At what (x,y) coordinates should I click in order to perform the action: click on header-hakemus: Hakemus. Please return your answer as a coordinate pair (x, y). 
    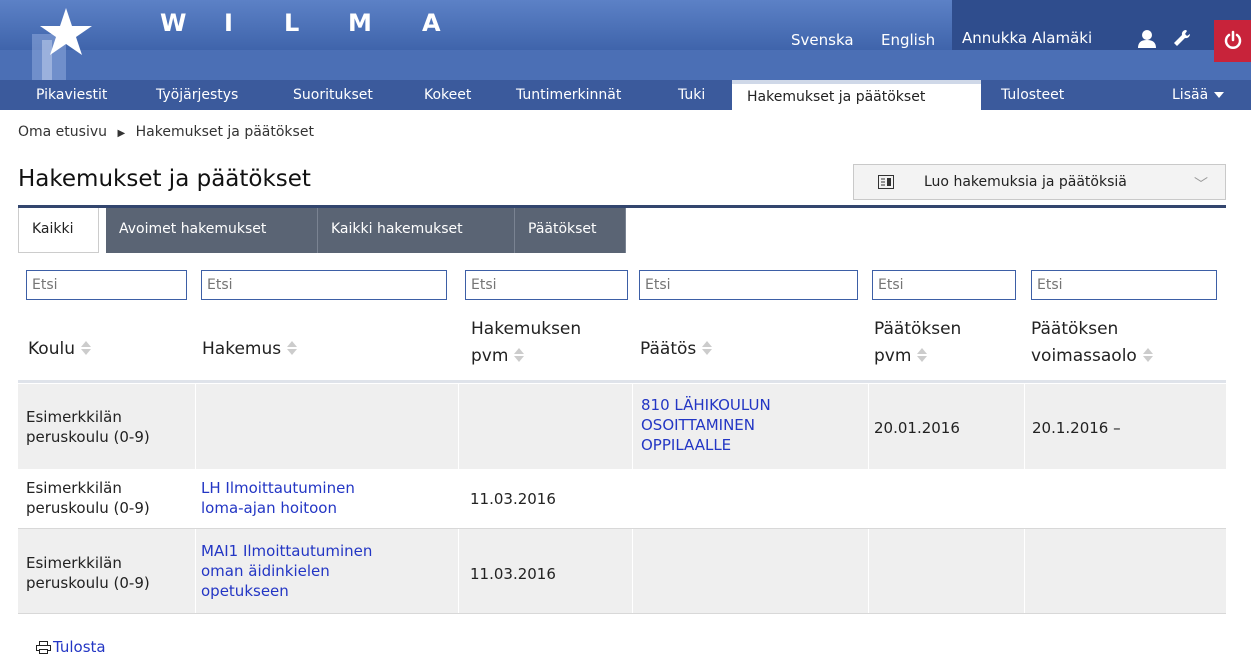
    Looking at the image, I should click on (250, 349).